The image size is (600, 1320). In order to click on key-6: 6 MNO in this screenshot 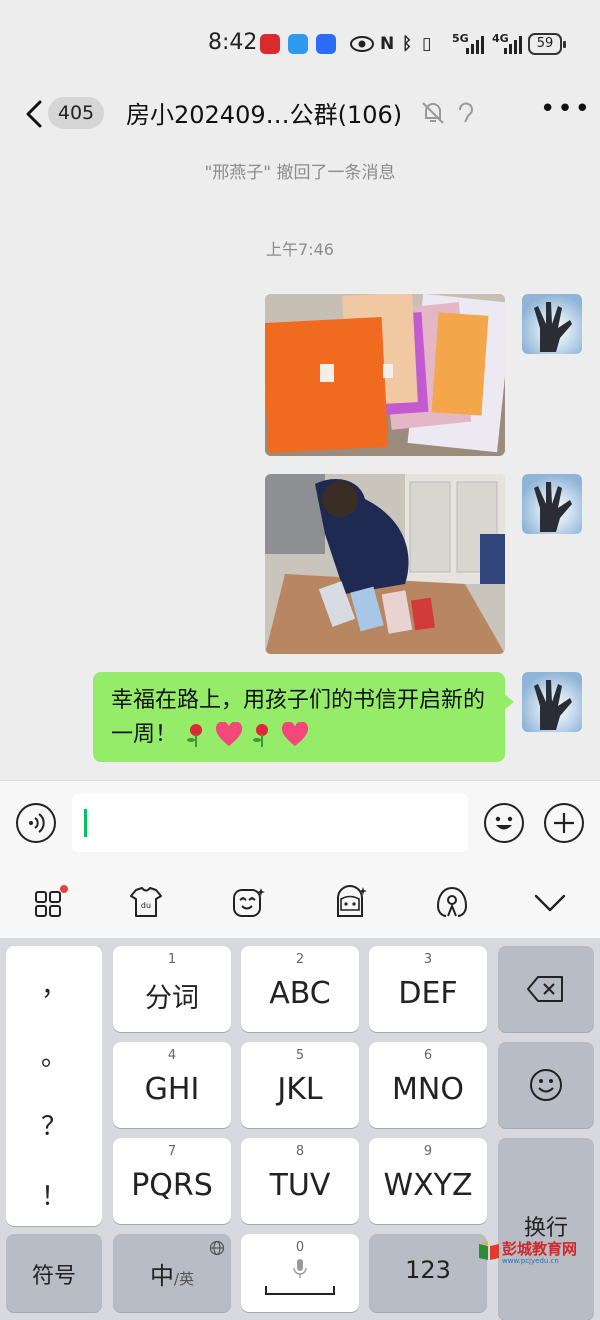, I will do `click(428, 1085)`.